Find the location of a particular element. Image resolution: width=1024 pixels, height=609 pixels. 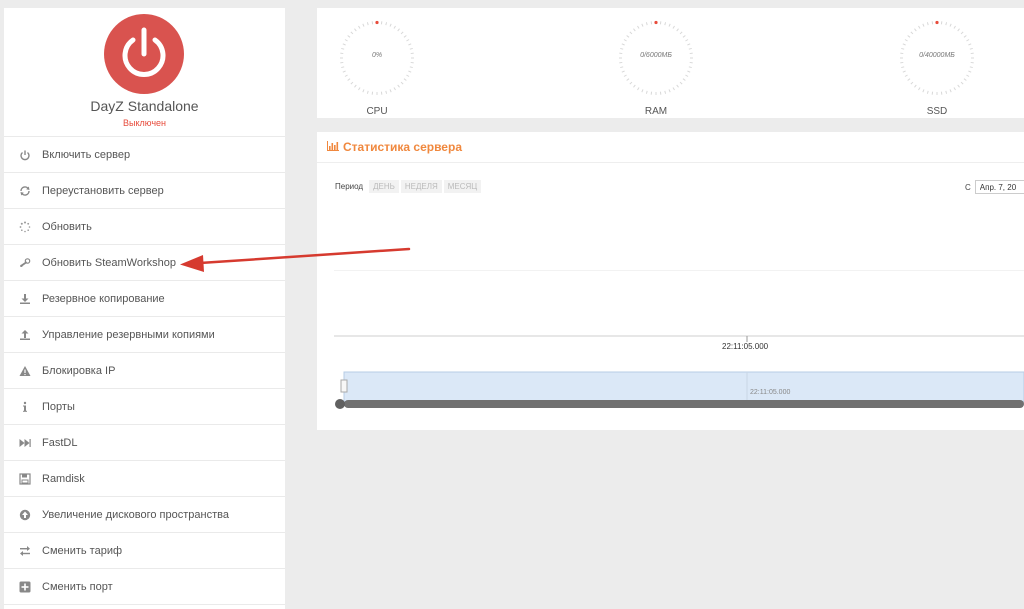

steam-icon is located at coordinates (25, 263).